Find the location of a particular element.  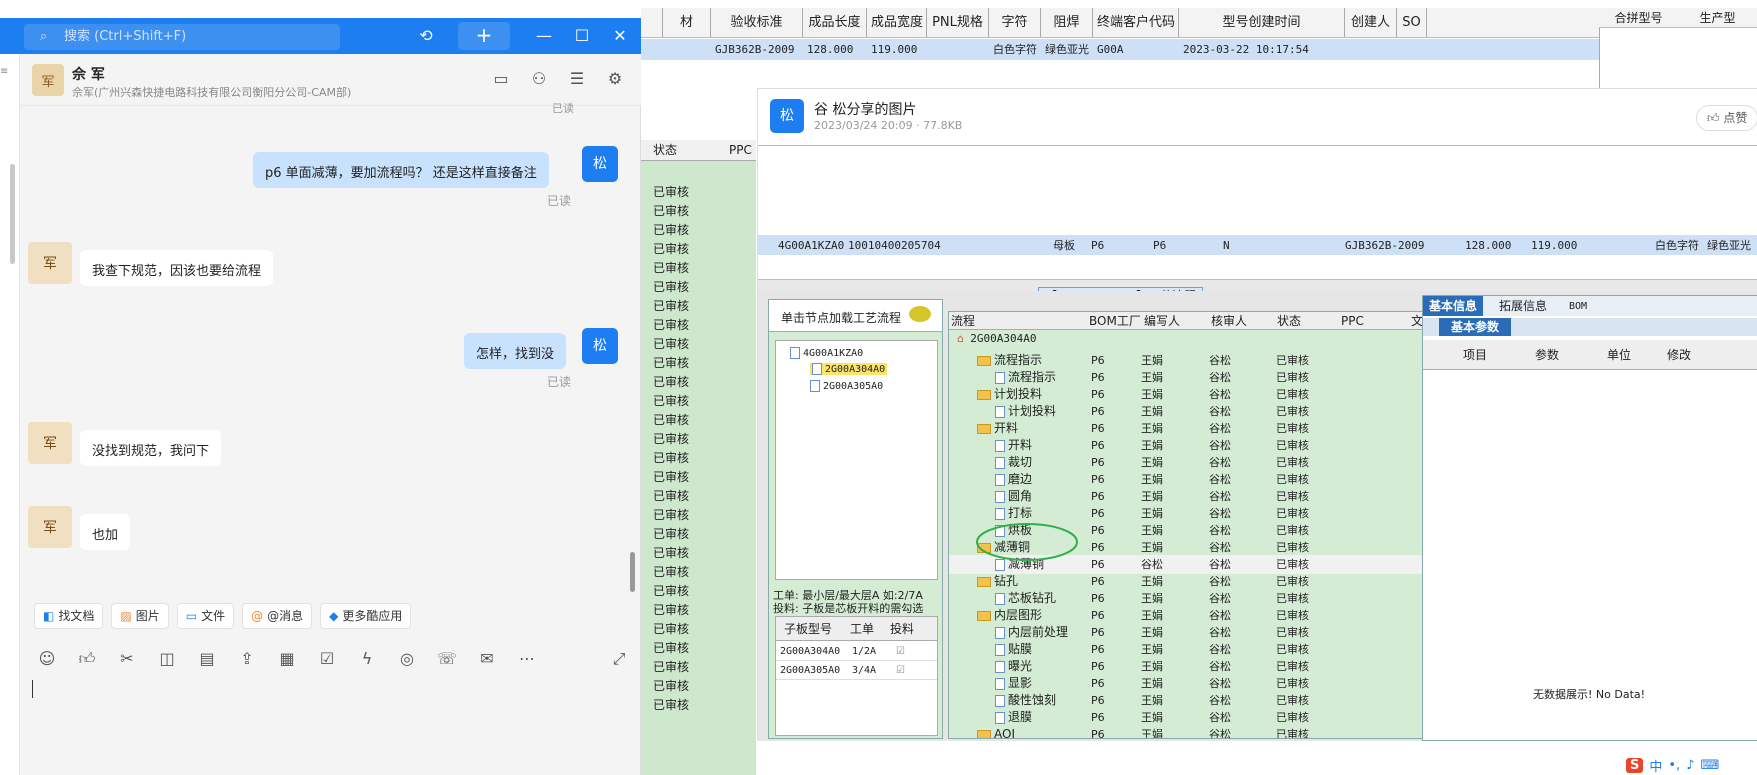

note-icon: ▤ is located at coordinates (207, 659).